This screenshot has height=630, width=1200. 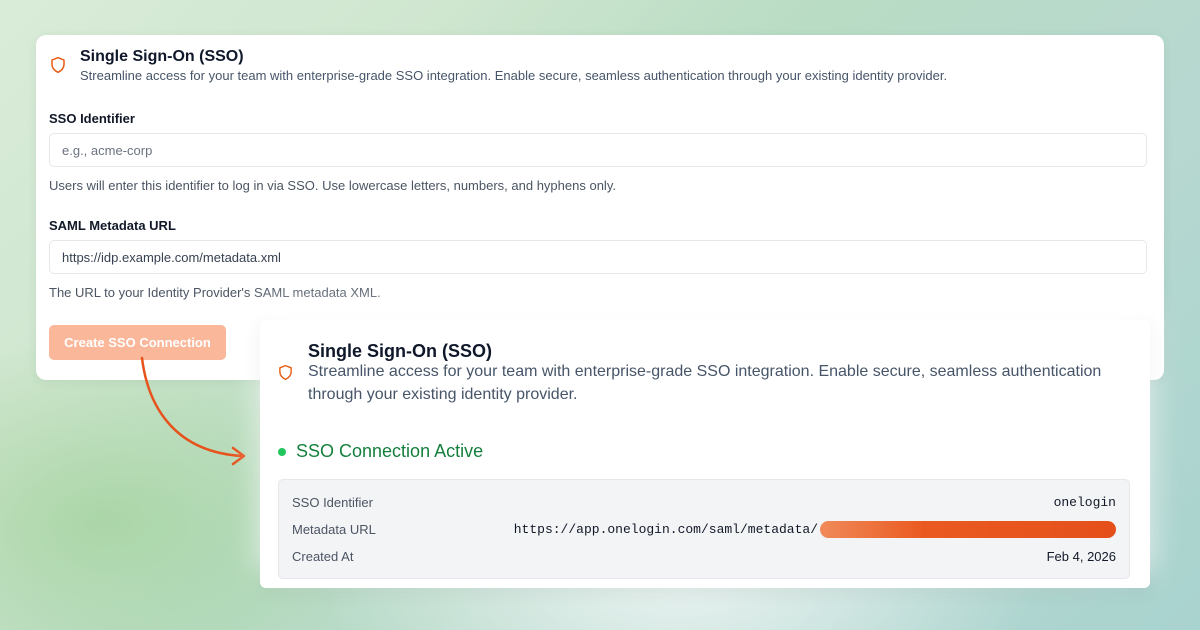 What do you see at coordinates (334, 529) in the screenshot?
I see `detail-label: Metadata URL` at bounding box center [334, 529].